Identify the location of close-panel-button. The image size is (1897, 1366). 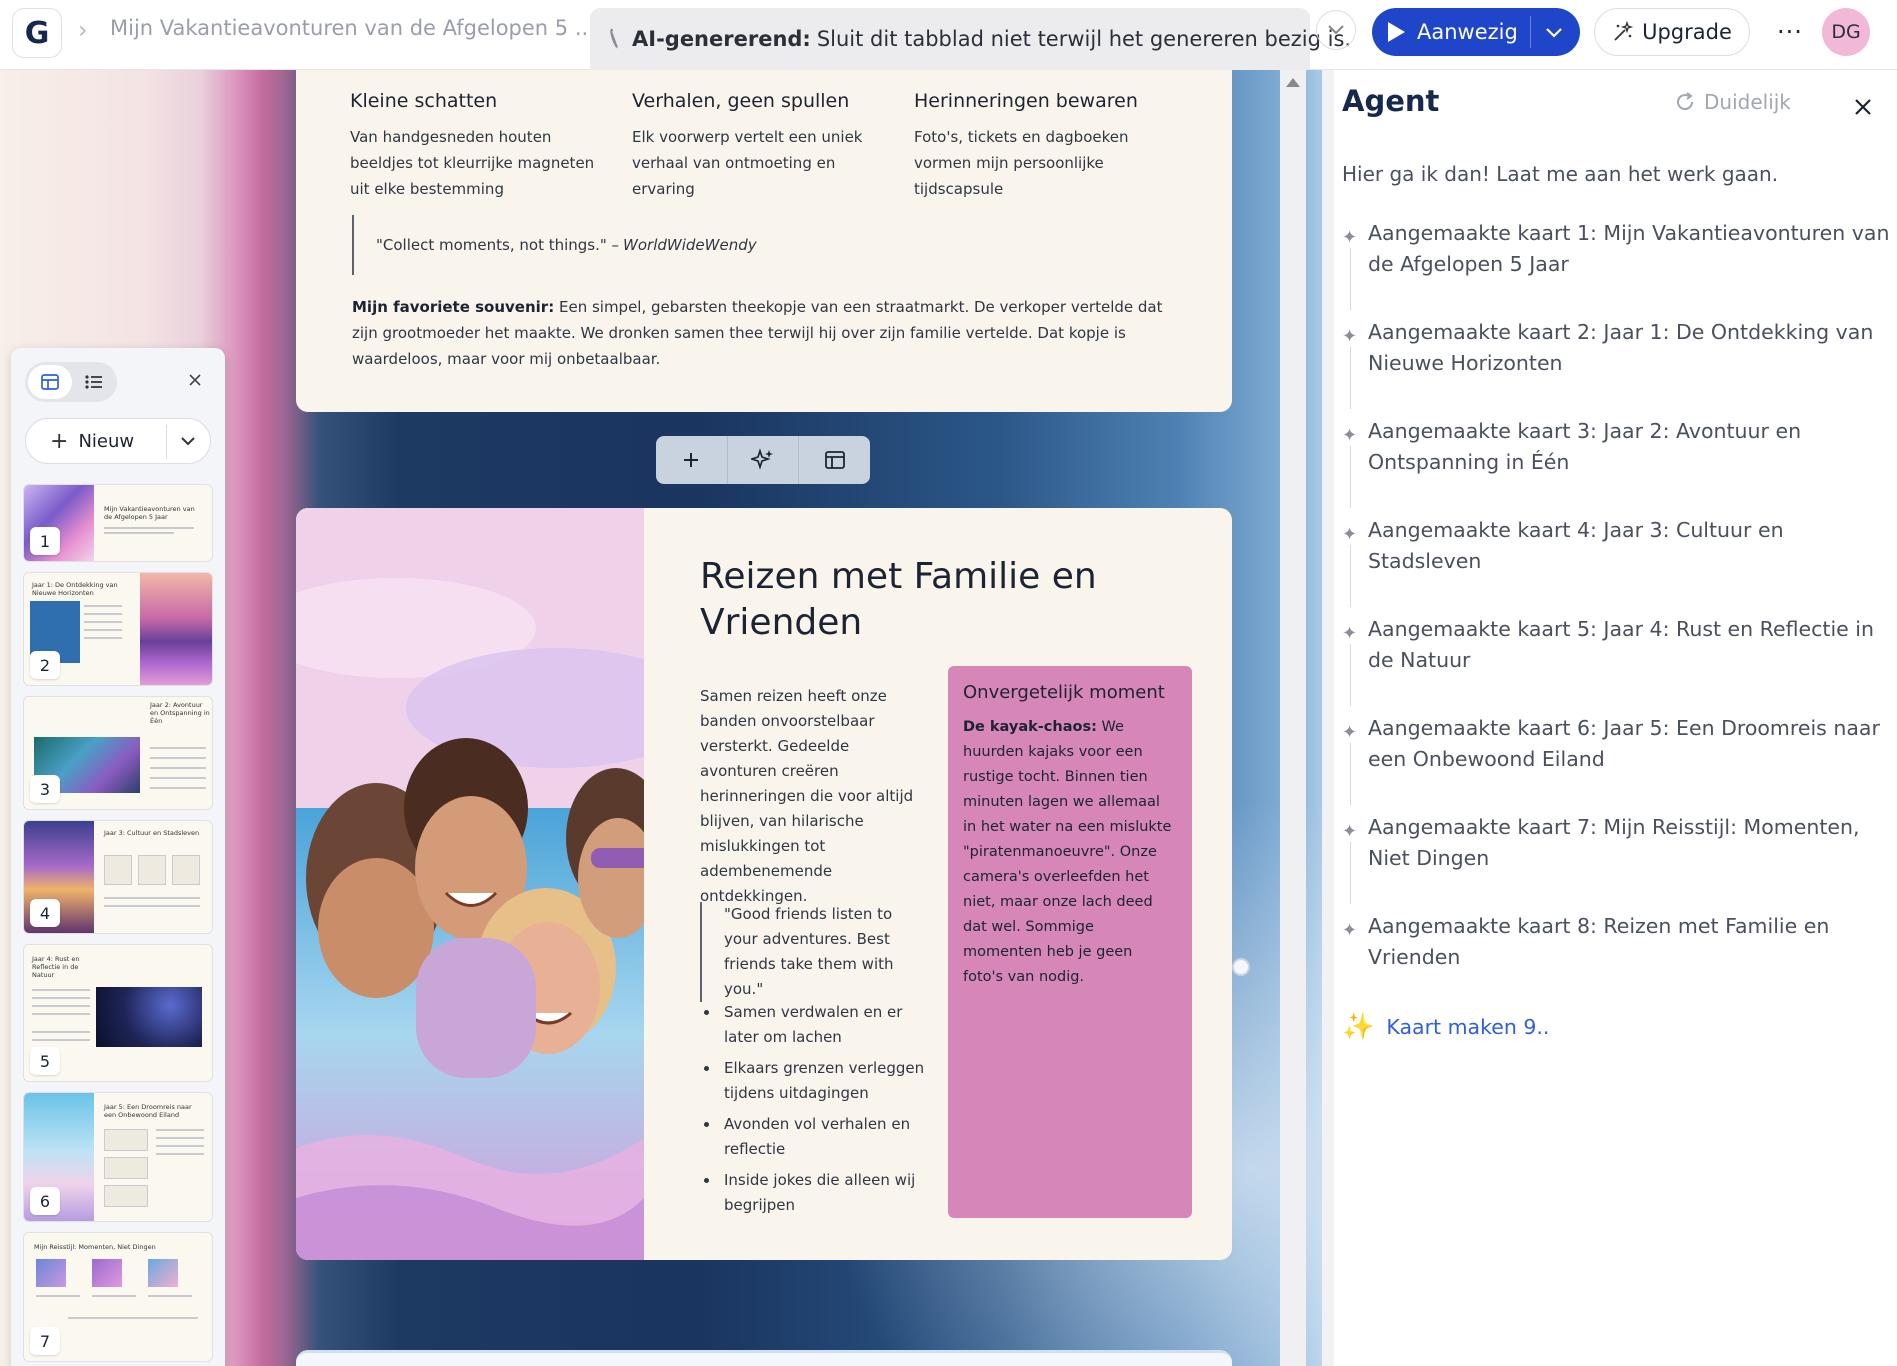
(195, 380).